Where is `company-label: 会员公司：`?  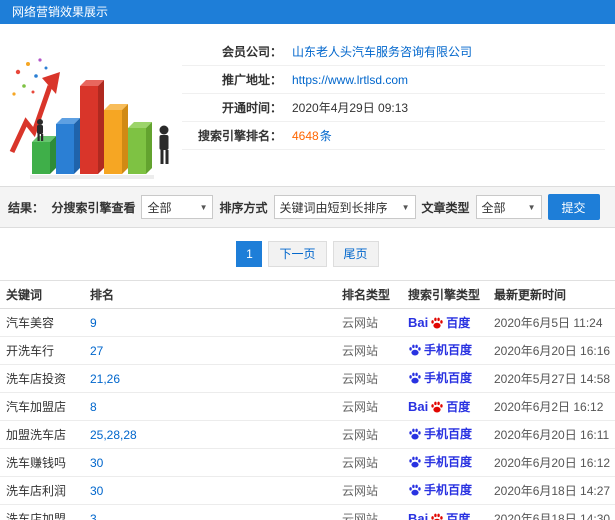
company-label: 会员公司： is located at coordinates (251, 52).